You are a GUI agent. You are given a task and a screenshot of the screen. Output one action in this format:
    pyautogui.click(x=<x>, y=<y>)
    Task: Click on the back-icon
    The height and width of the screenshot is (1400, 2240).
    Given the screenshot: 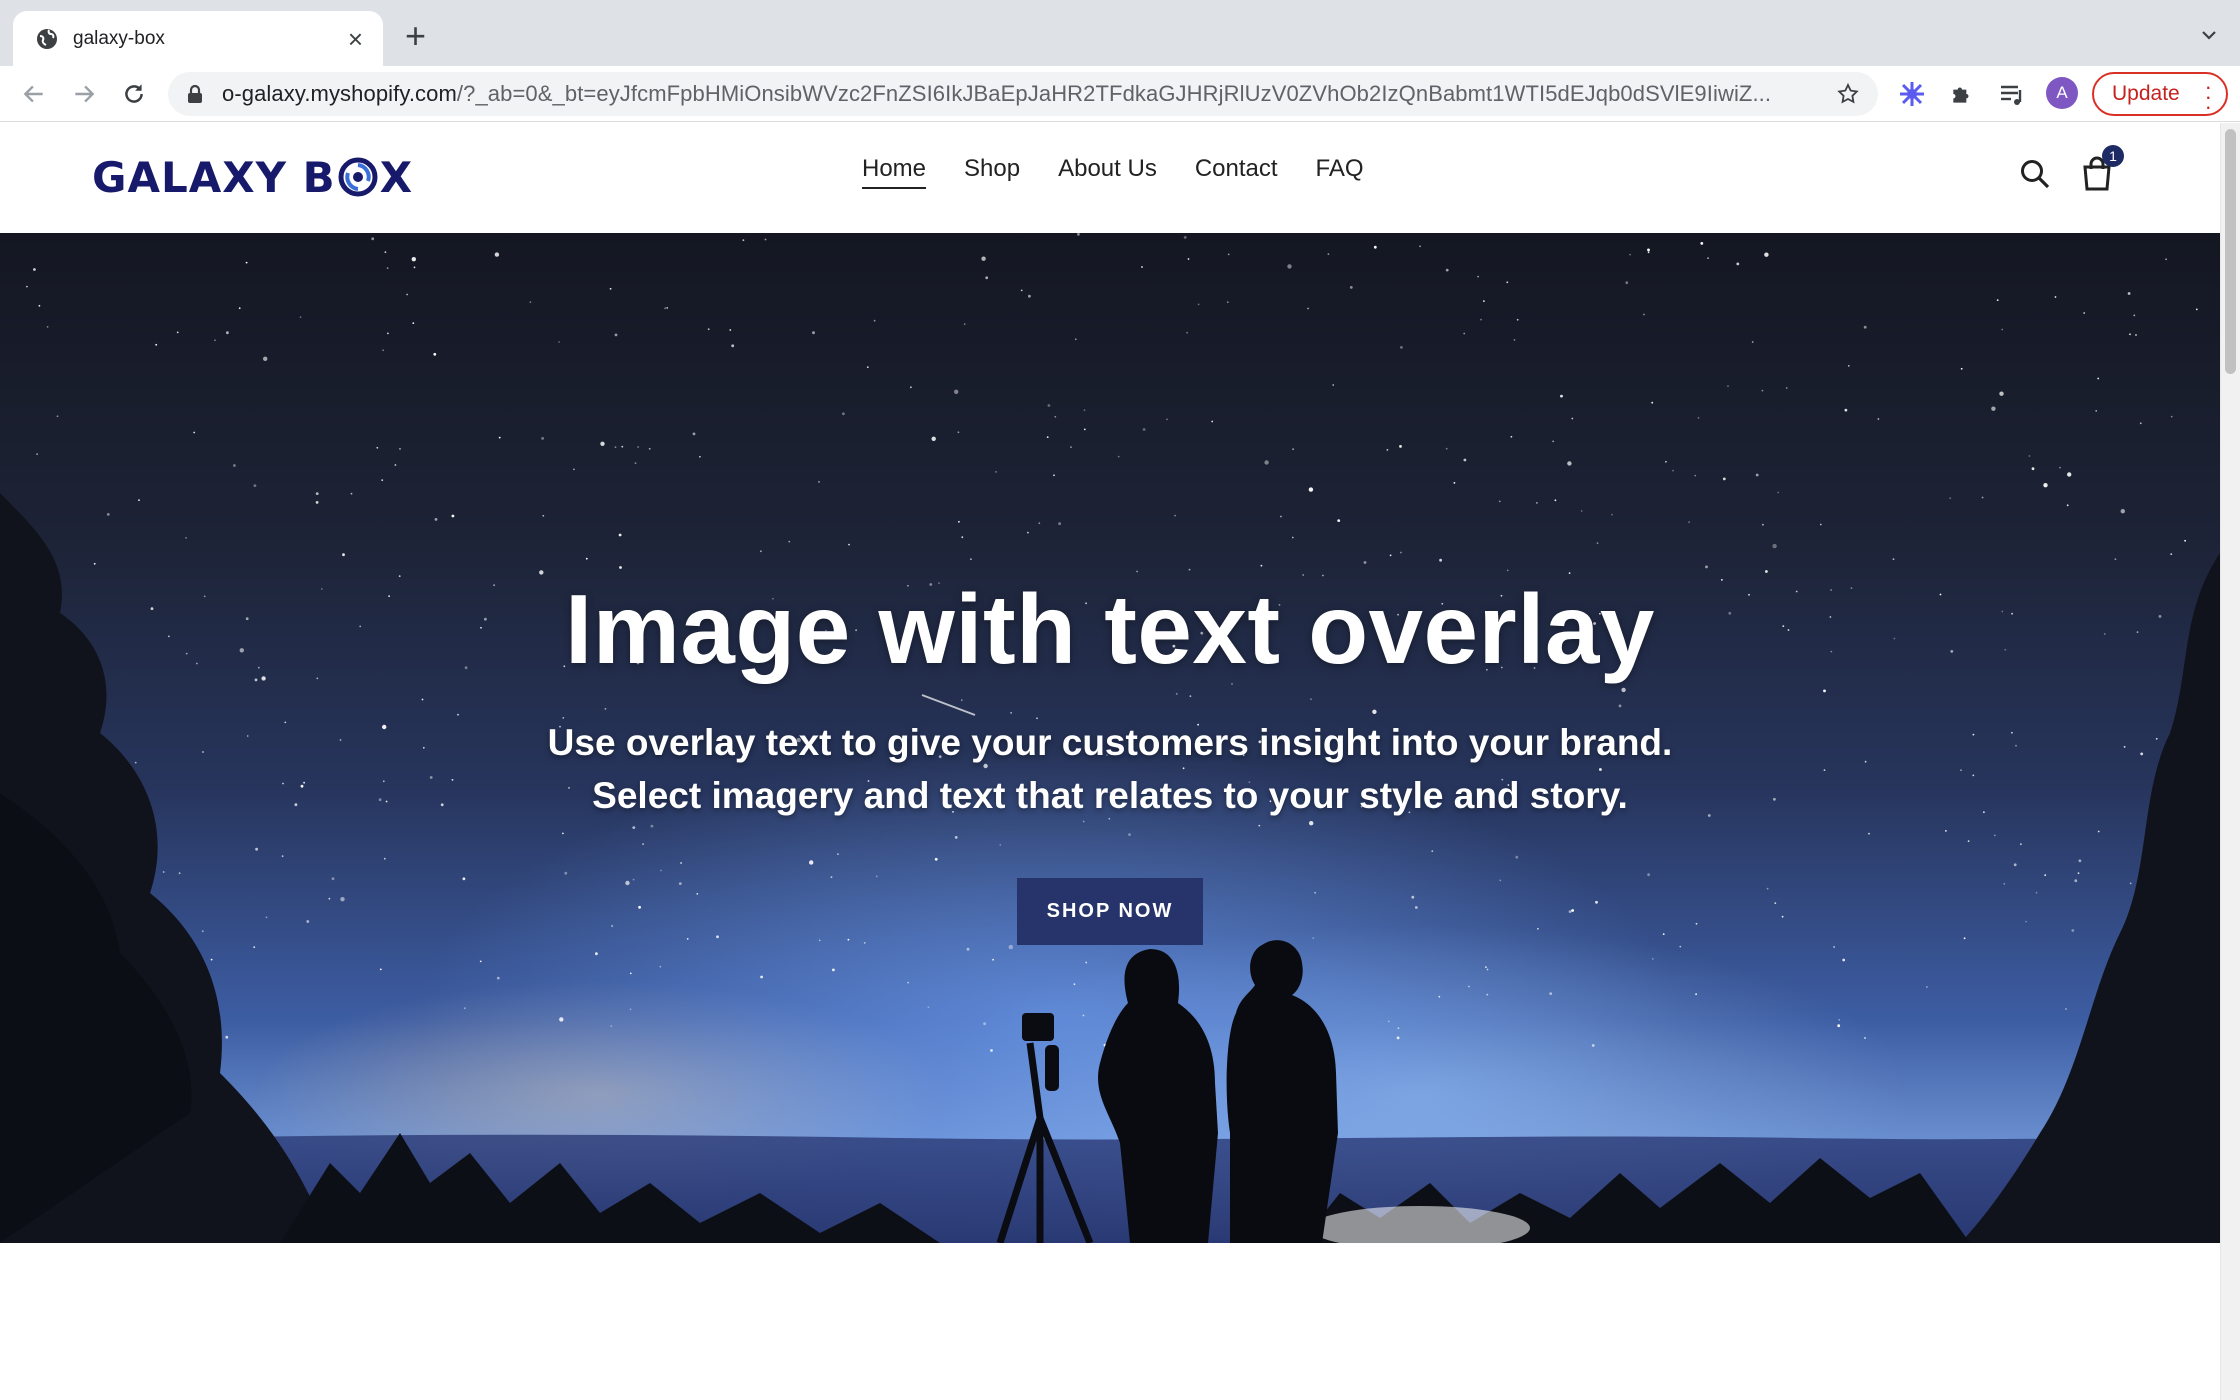 What is the action you would take?
    pyautogui.click(x=34, y=94)
    